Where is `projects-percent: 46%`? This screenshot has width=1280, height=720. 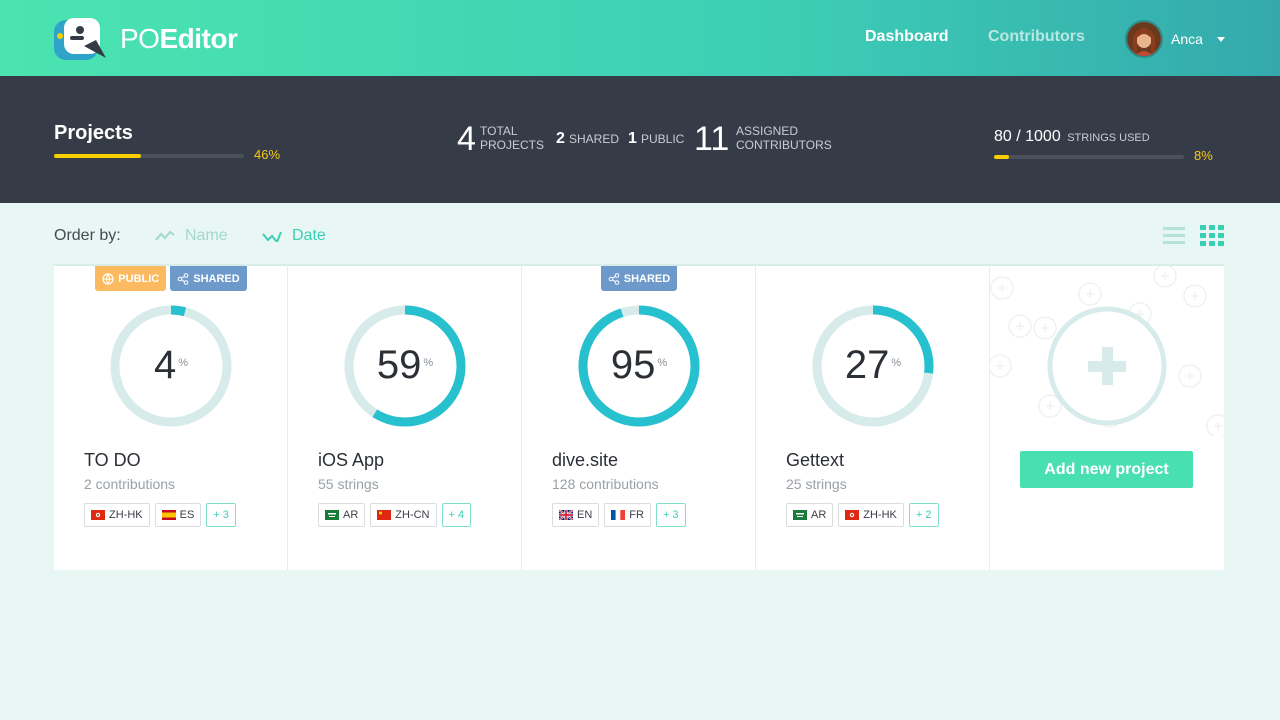 projects-percent: 46% is located at coordinates (267, 154).